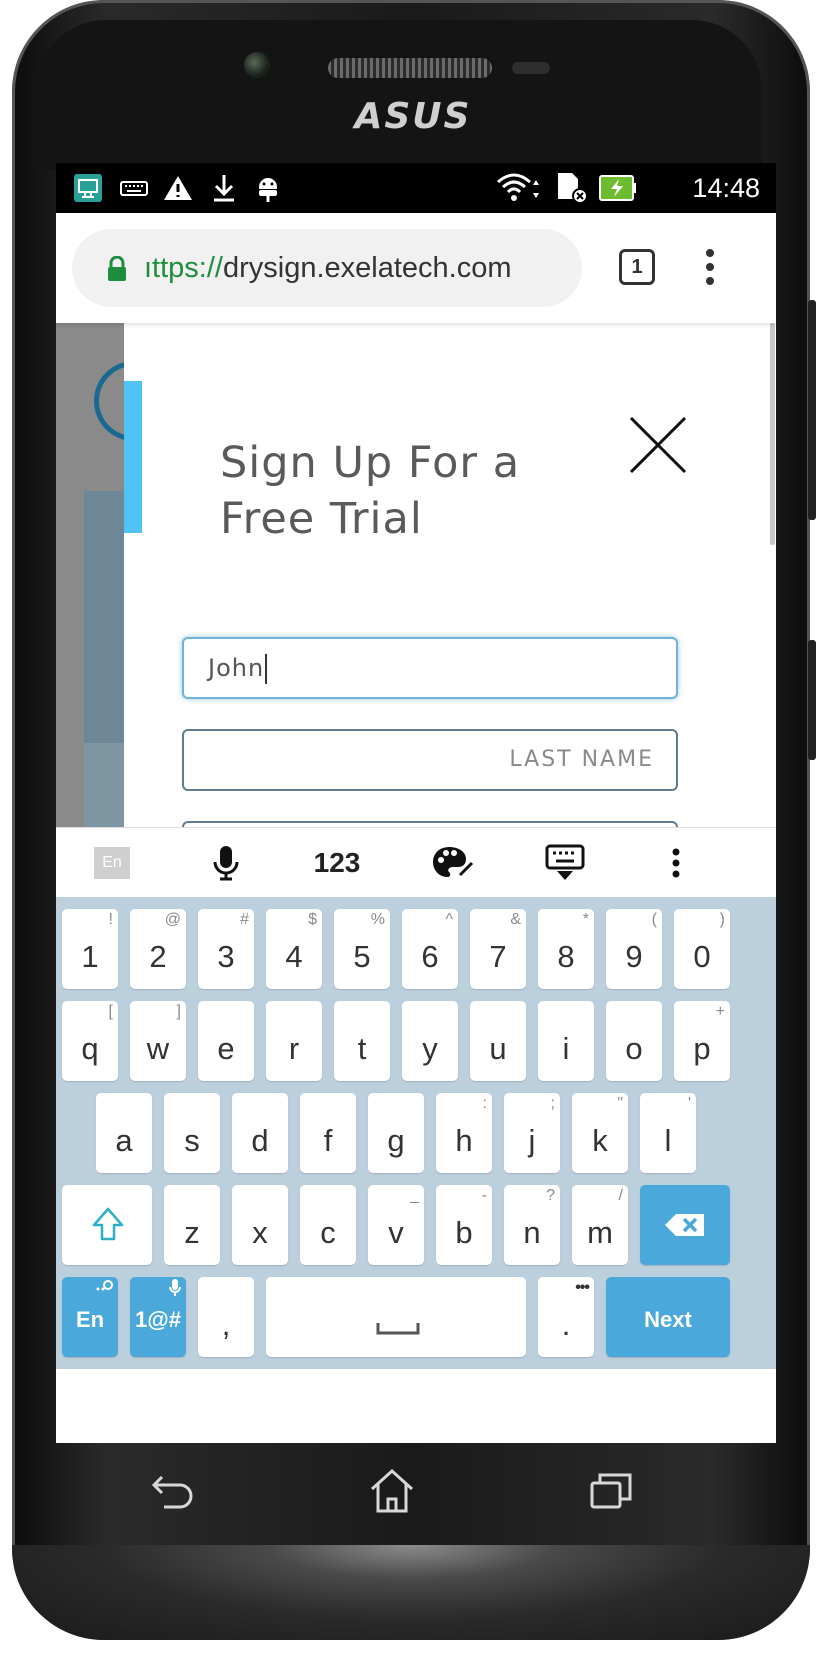 The image size is (832, 1658). Describe the element at coordinates (581, 759) in the screenshot. I see `last-name-placeholder: LAST NAME` at that location.